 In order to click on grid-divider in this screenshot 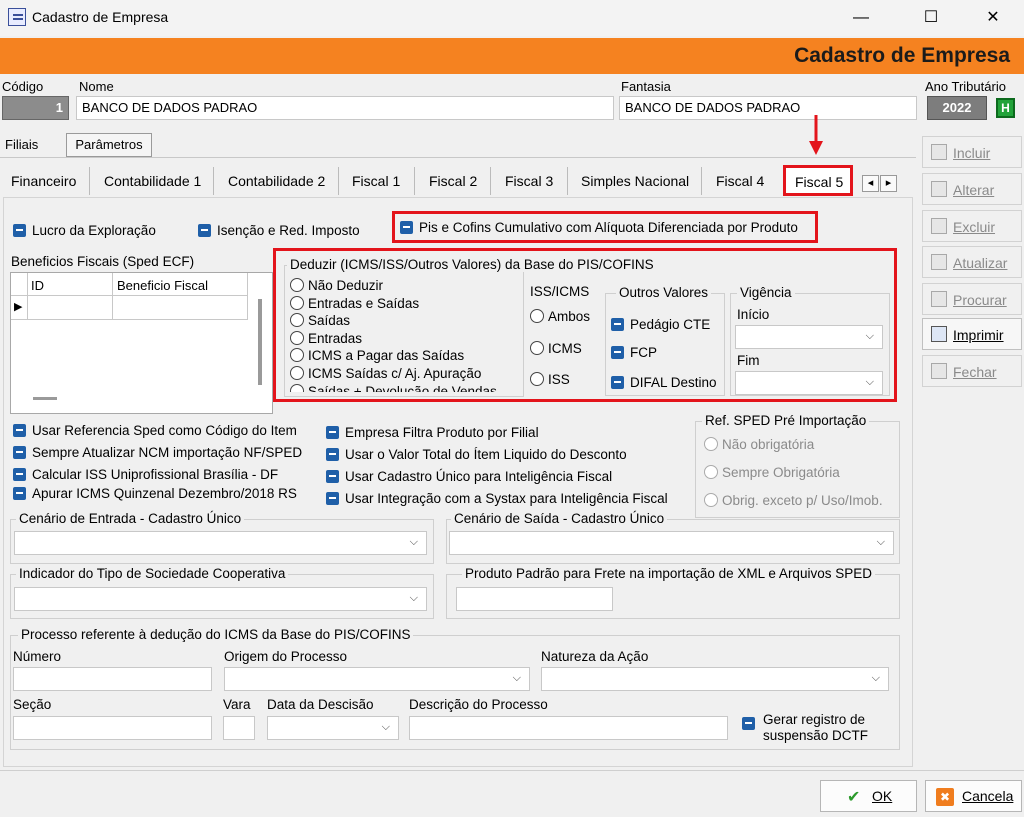, I will do `click(112, 296)`.